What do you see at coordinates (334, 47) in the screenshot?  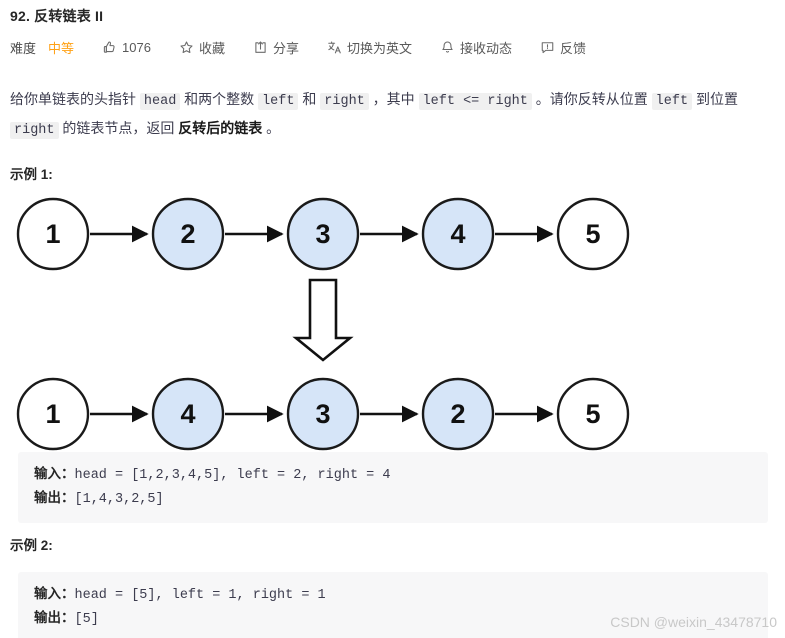 I see `language-icon` at bounding box center [334, 47].